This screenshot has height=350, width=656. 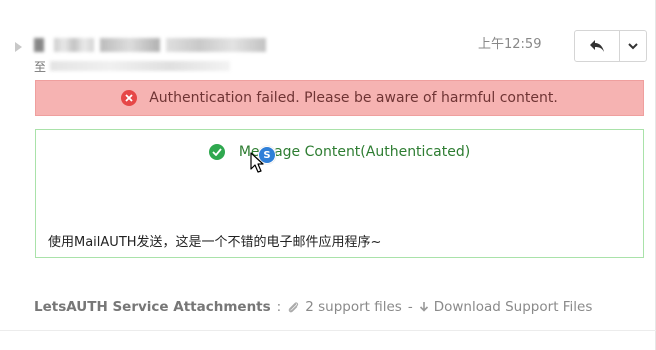 What do you see at coordinates (74, 45) in the screenshot?
I see `sender-name-redacted` at bounding box center [74, 45].